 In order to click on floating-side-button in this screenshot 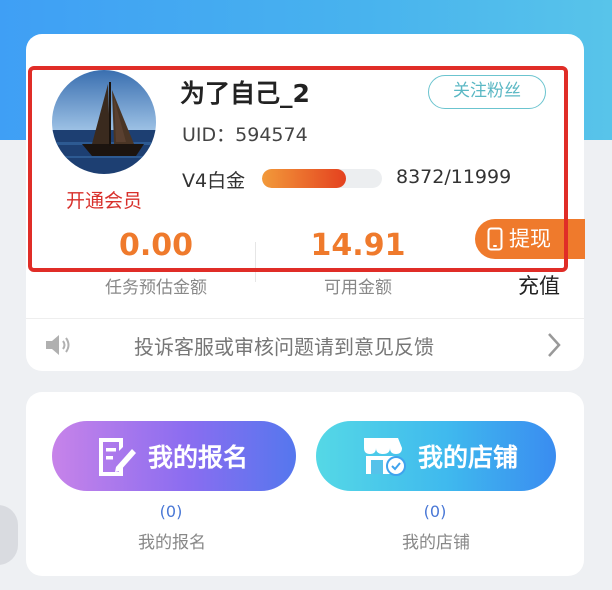, I will do `click(9, 535)`.